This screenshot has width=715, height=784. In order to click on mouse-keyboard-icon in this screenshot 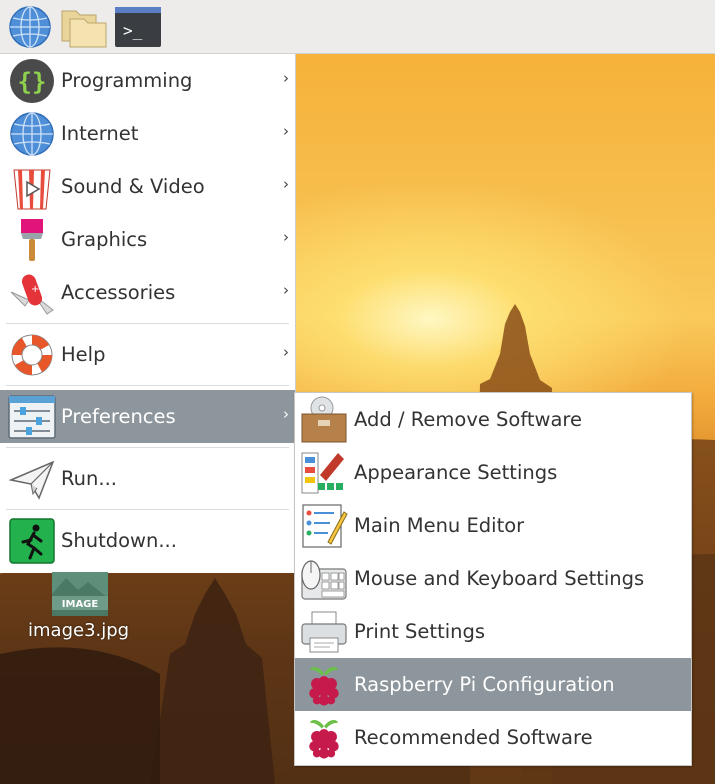, I will do `click(324, 579)`.